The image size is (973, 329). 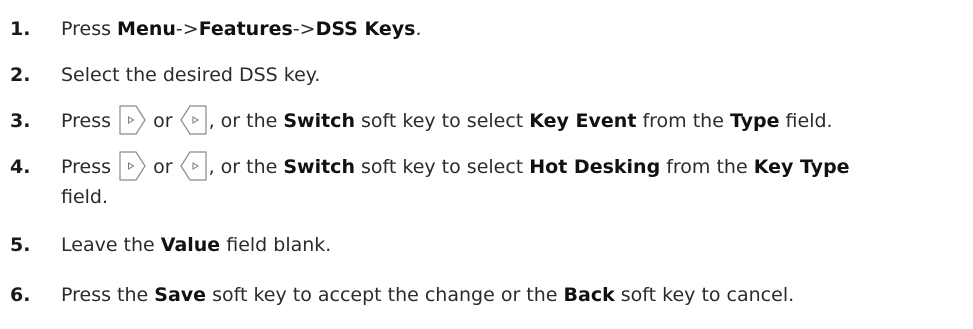 What do you see at coordinates (385, 295) in the screenshot?
I see `text-segment: soft key to accept the change or the` at bounding box center [385, 295].